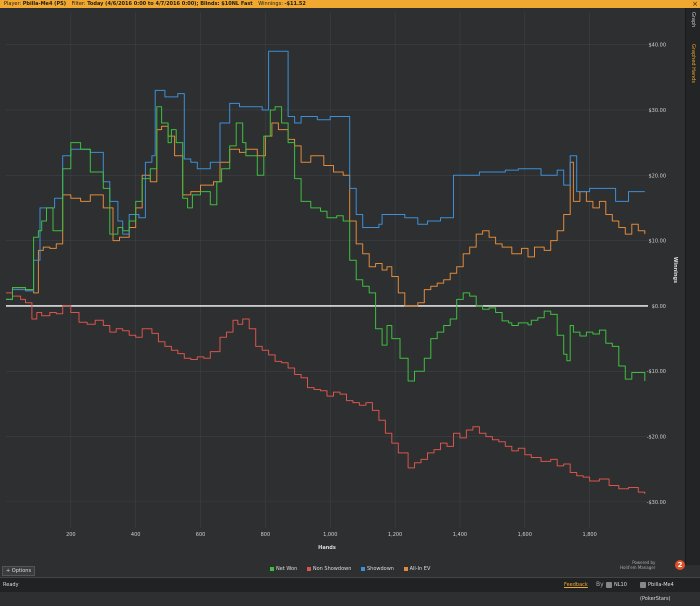 This screenshot has width=700, height=606. I want to click on y-tick-label: $40.00, so click(658, 46).